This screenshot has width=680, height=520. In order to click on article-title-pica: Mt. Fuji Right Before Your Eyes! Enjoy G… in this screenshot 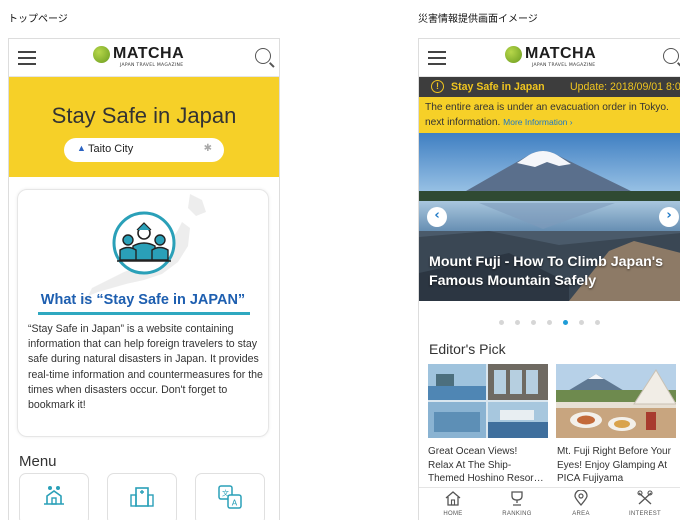, I will do `click(618, 465)`.